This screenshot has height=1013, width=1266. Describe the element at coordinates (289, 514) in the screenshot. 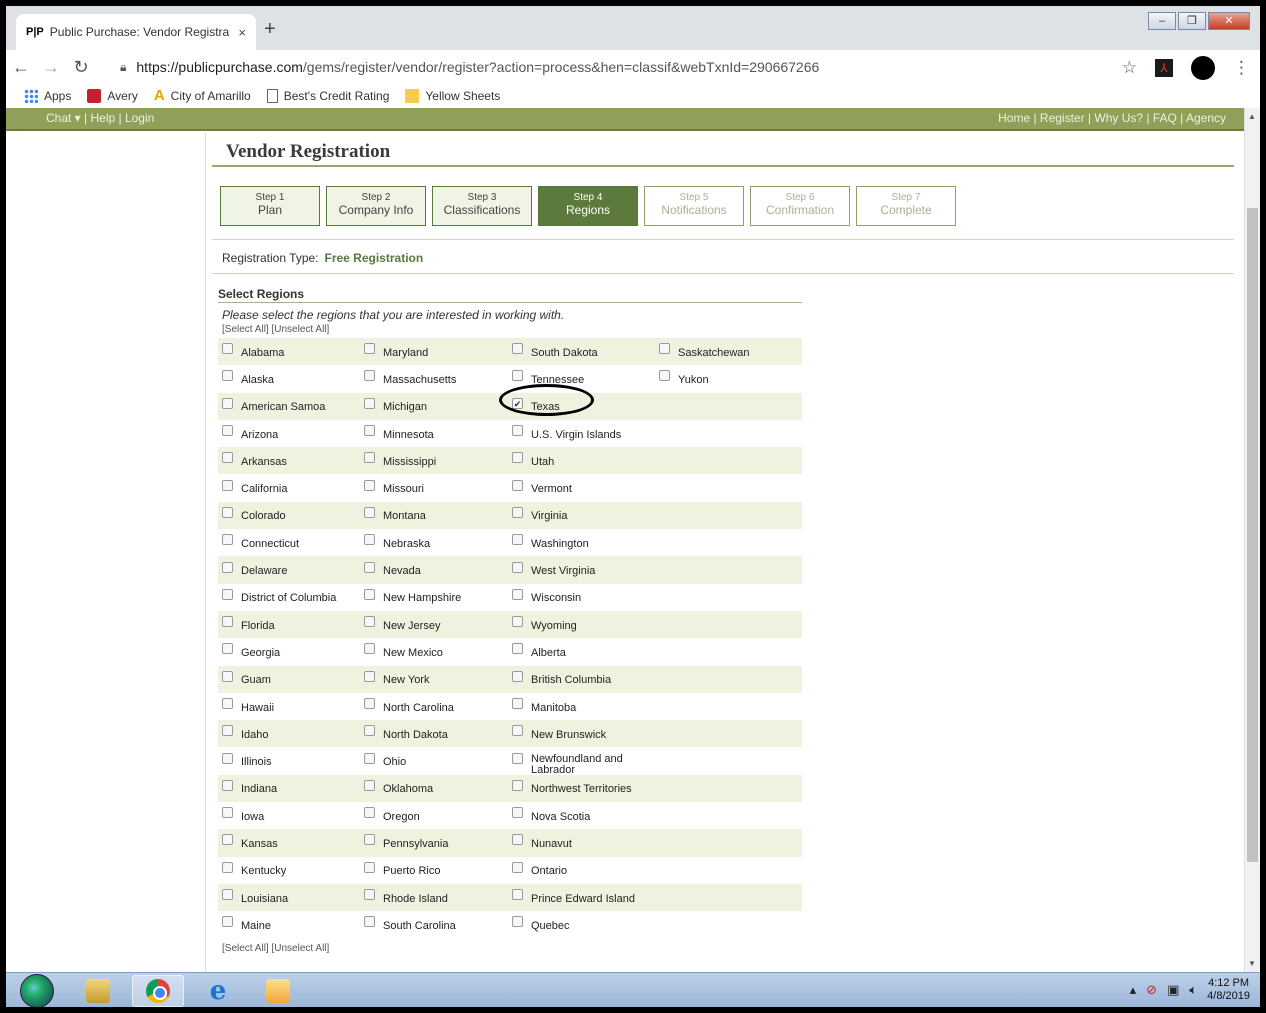

I see `region-option: Colorado` at that location.